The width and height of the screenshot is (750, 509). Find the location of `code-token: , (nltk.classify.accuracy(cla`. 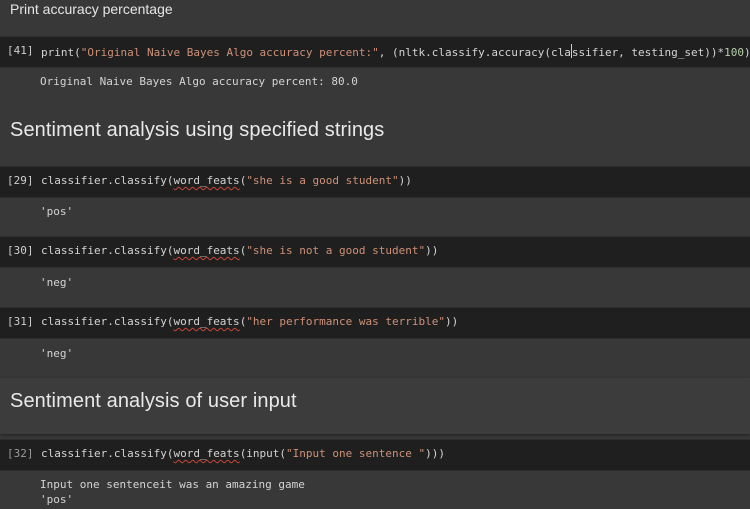

code-token: , (nltk.classify.accuracy(cla is located at coordinates (474, 52).